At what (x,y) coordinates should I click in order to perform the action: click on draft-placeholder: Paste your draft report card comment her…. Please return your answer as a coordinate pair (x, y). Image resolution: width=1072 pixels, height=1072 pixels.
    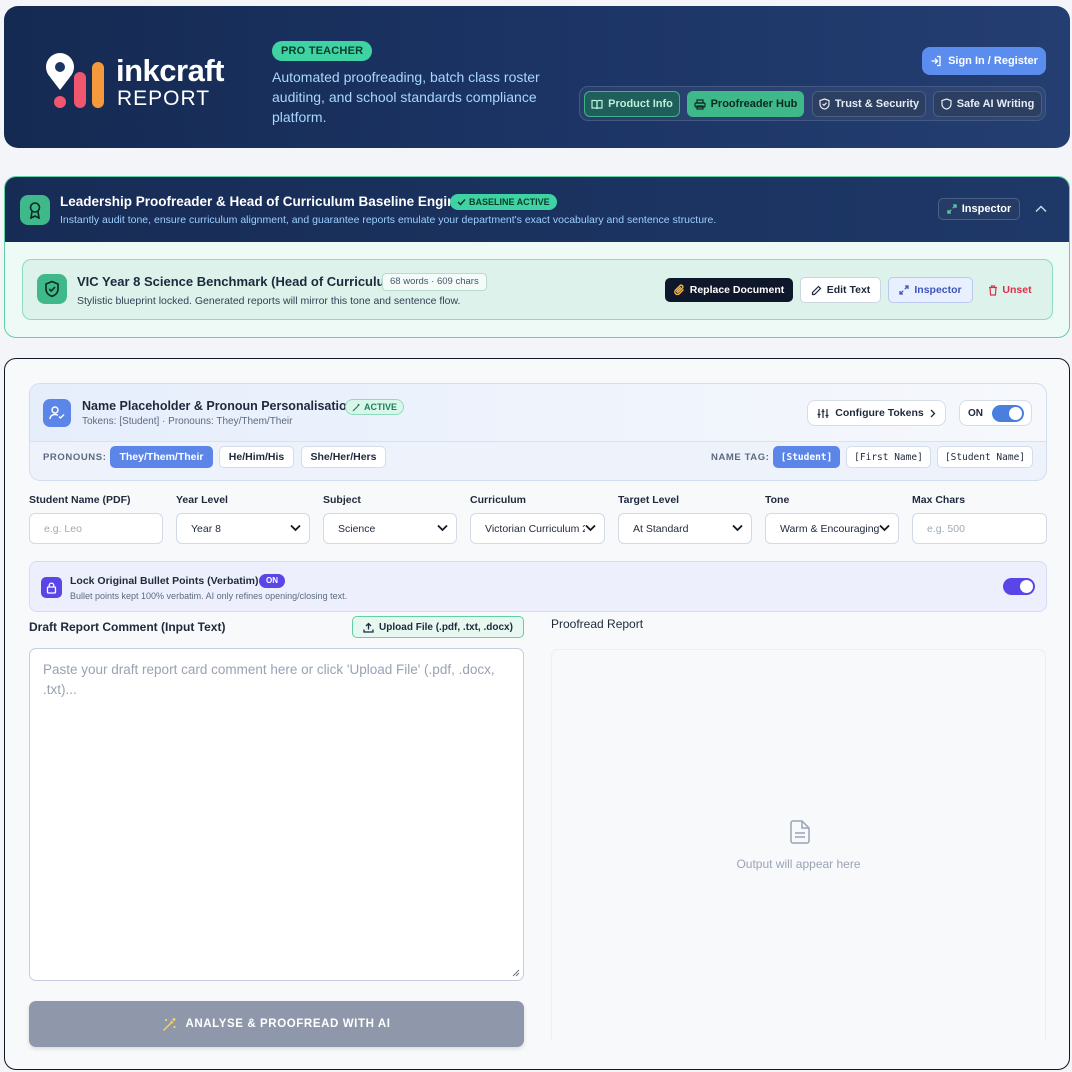
    Looking at the image, I should click on (269, 679).